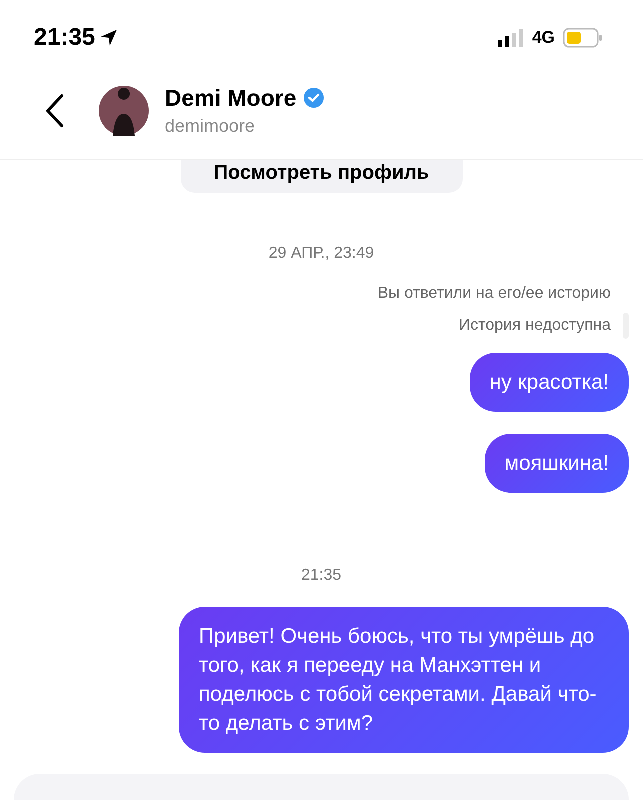 Image resolution: width=643 pixels, height=800 pixels. Describe the element at coordinates (55, 110) in the screenshot. I see `back-icon` at that location.